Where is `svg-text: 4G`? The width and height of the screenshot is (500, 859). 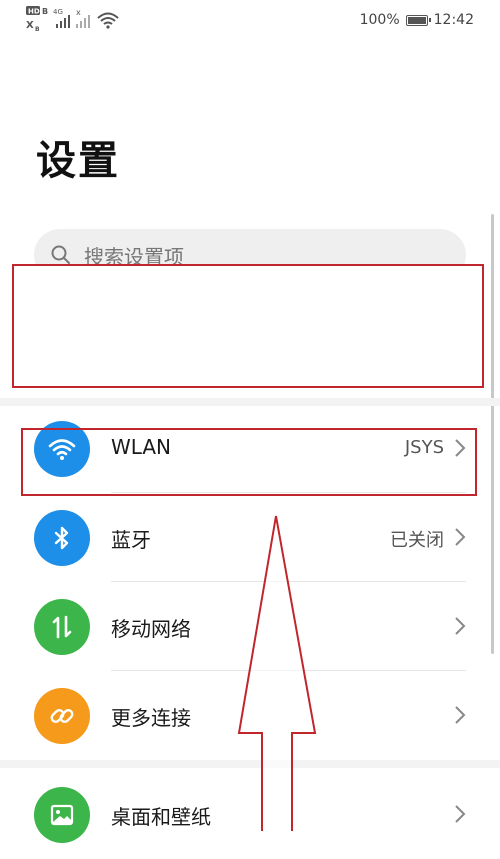
svg-text: 4G is located at coordinates (58, 12).